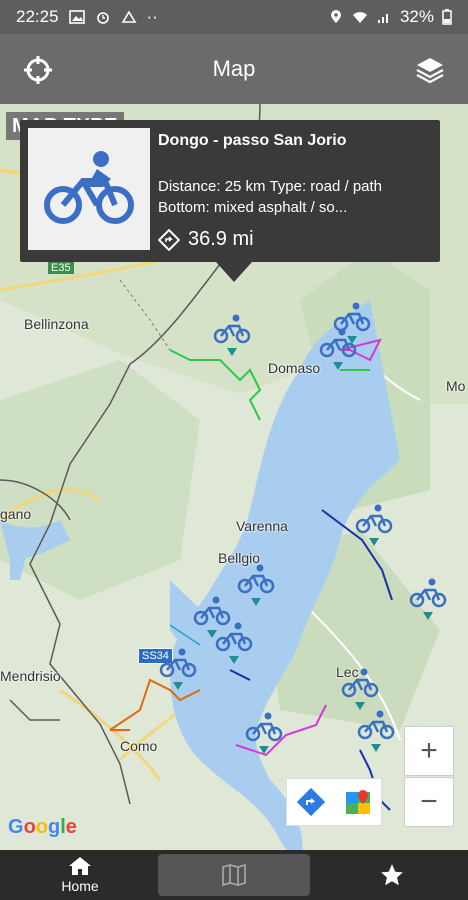 This screenshot has width=468, height=900. What do you see at coordinates (234, 17) in the screenshot?
I see `status-bar: 22:25 ·· 32%` at bounding box center [234, 17].